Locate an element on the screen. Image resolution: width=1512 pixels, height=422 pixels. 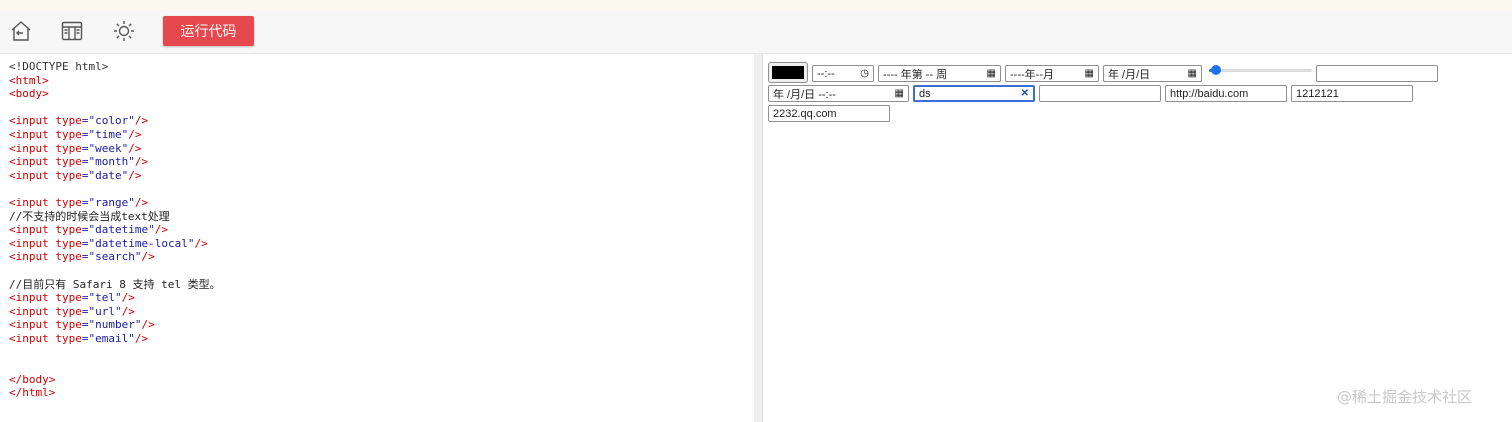
code-line: <input type="search"/> is located at coordinates (82, 257).